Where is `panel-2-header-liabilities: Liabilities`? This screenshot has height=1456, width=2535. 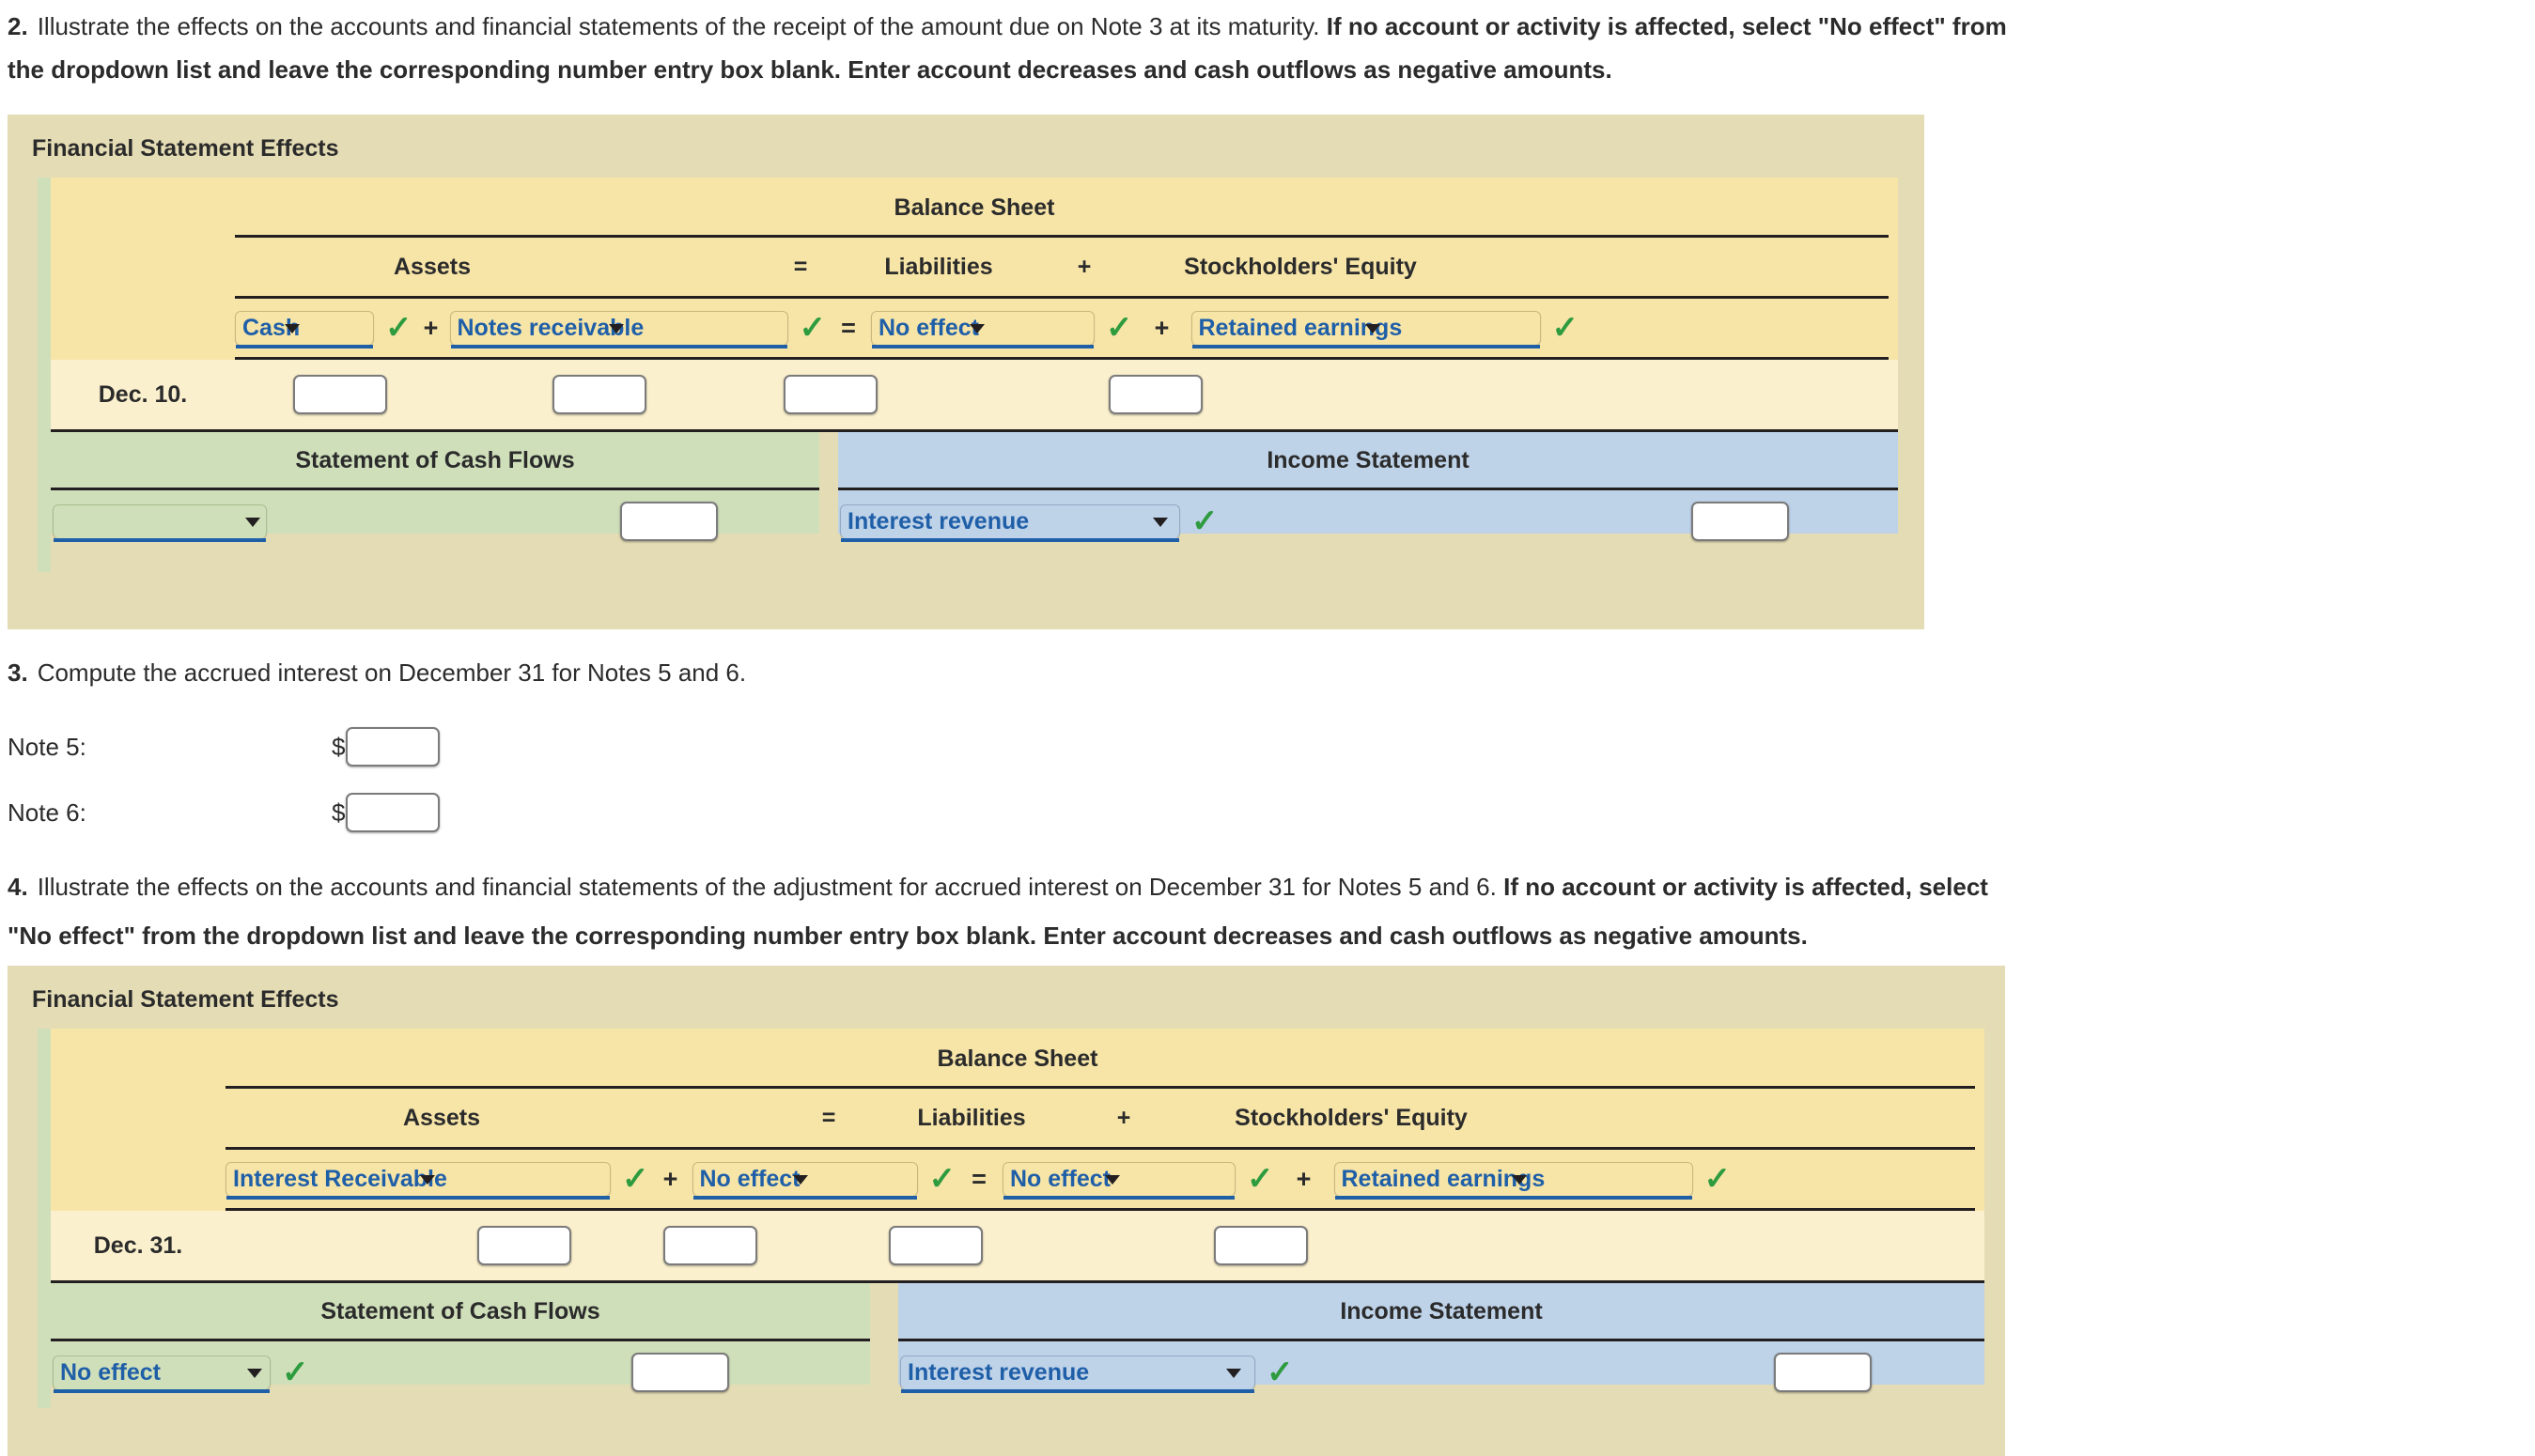 panel-2-header-liabilities: Liabilities is located at coordinates (971, 1117).